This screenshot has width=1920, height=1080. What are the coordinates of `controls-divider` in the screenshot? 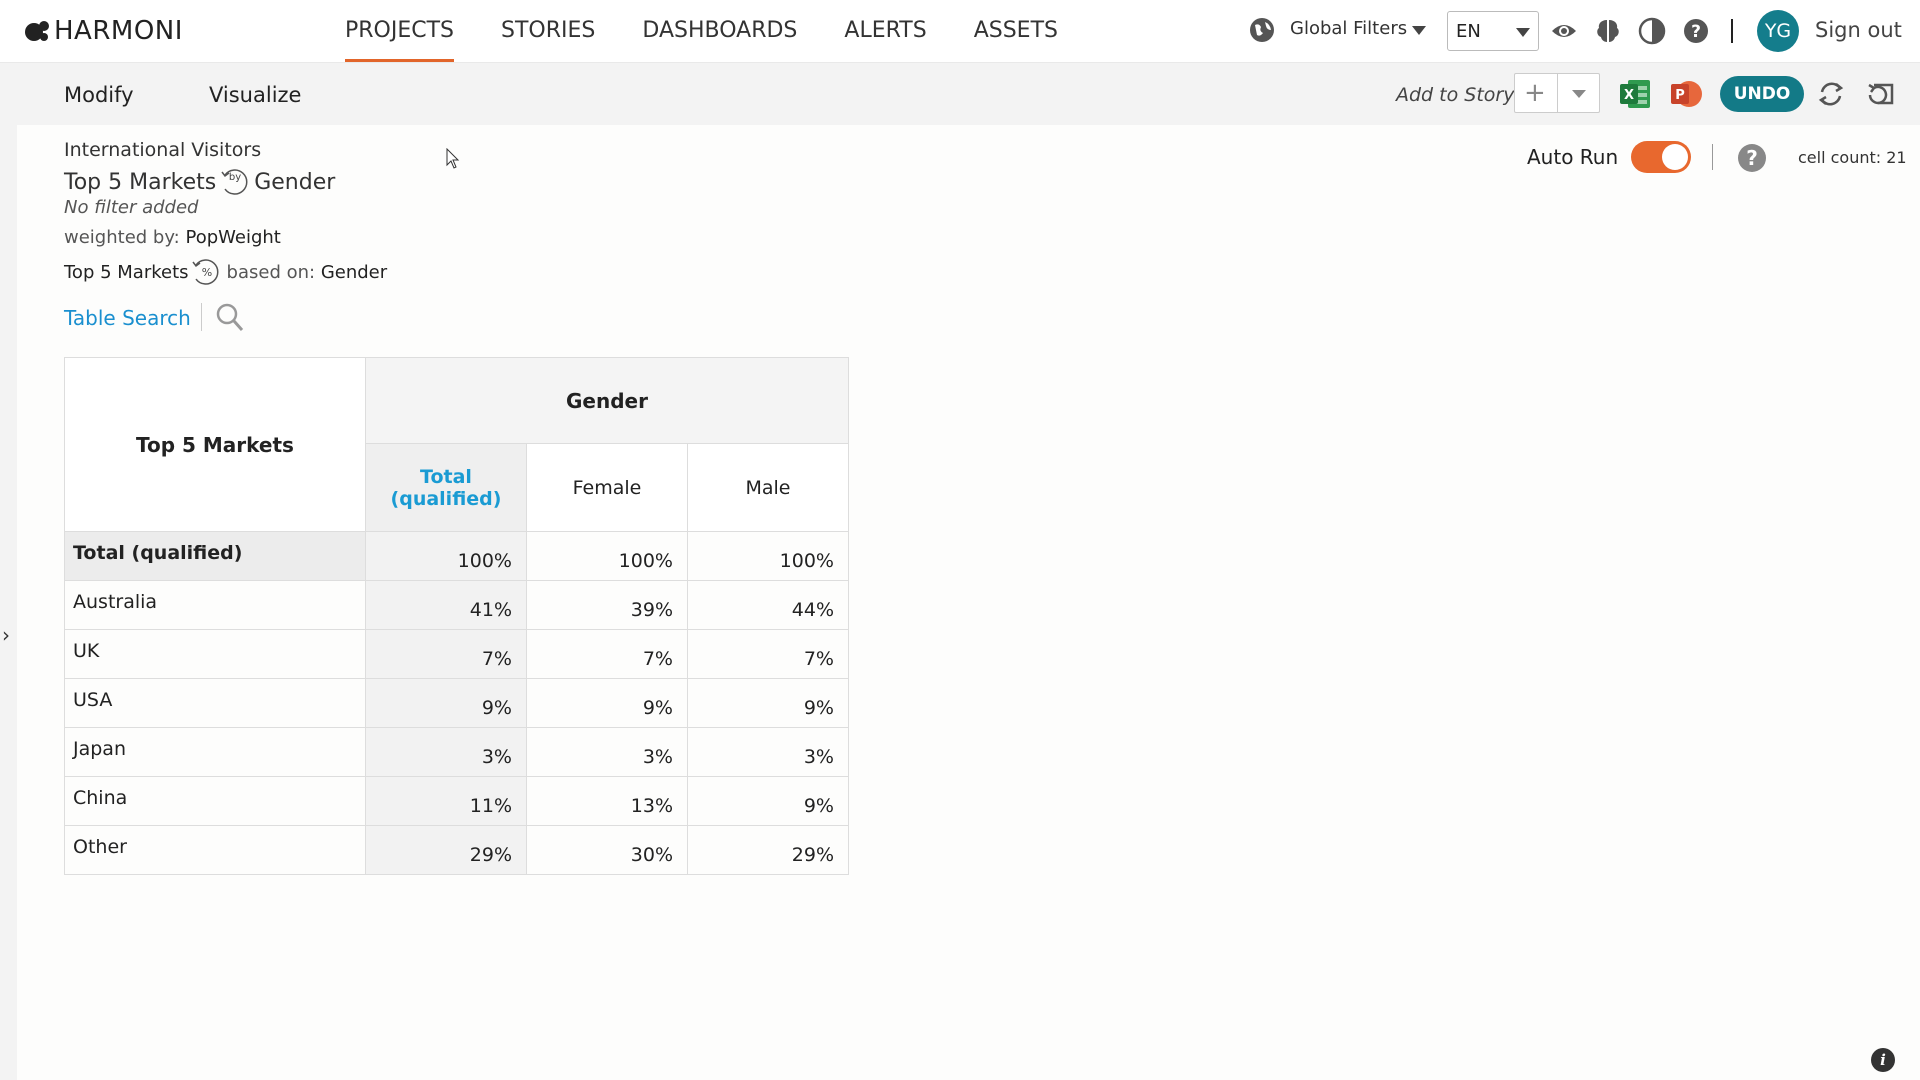 It's located at (1712, 157).